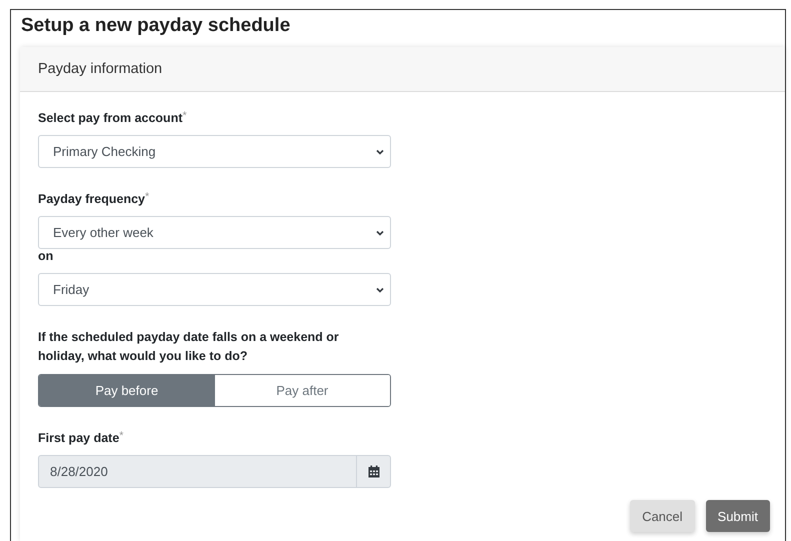 The height and width of the screenshot is (541, 791). I want to click on page-title: Setup a new payday schedule, so click(156, 26).